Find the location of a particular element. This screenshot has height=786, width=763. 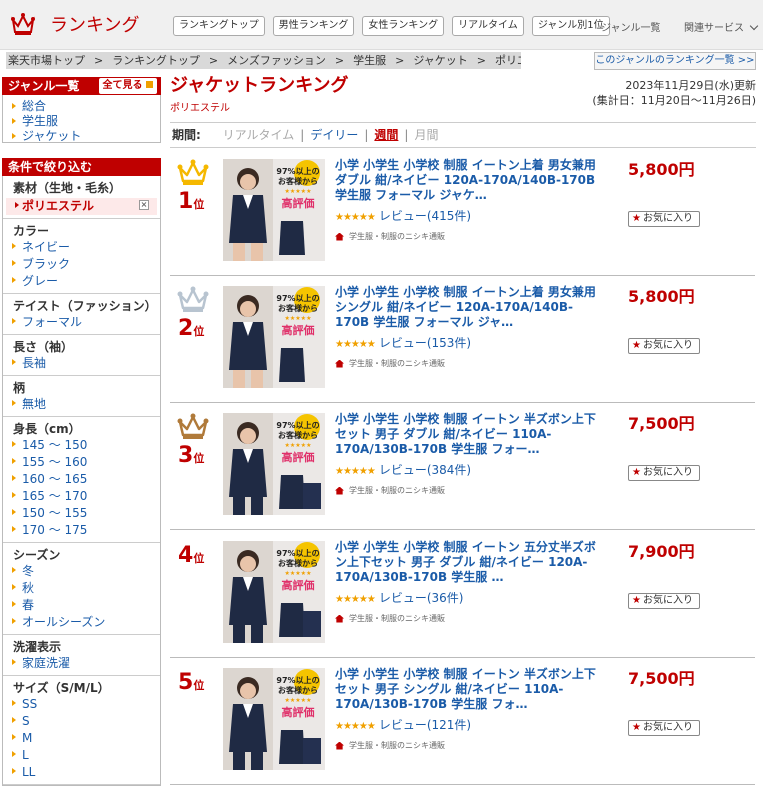

filter-group-material: 素材（生地・毛糸） ポリエステル × is located at coordinates (81, 199).